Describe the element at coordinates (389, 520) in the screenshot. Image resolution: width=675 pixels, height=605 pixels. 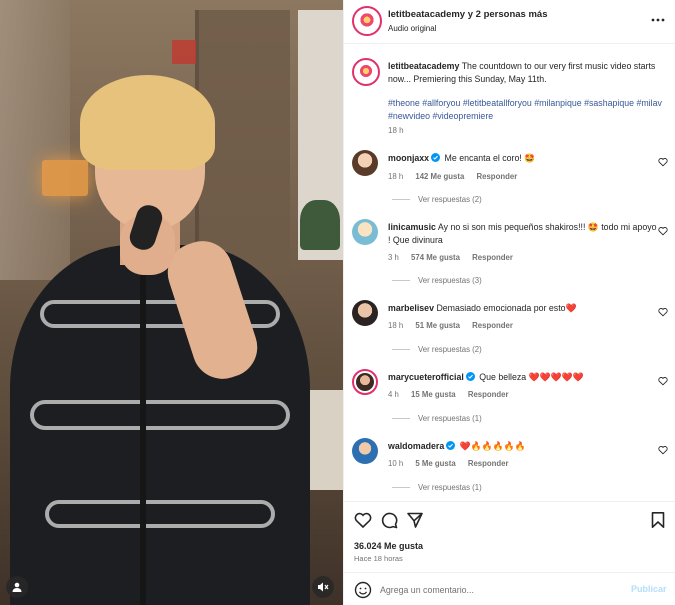
I see `comment-icon` at that location.